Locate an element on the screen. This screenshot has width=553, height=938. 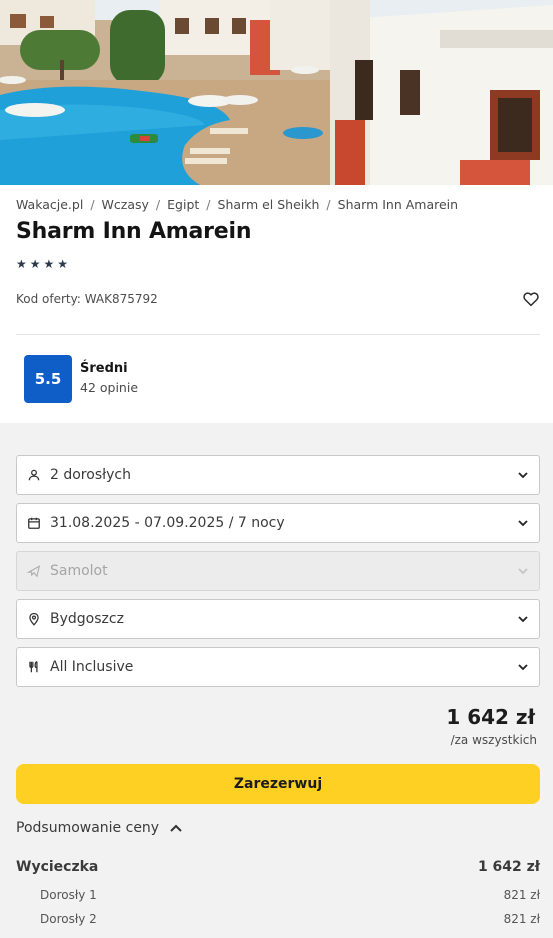
rating-count: 42 opinie is located at coordinates (109, 387).